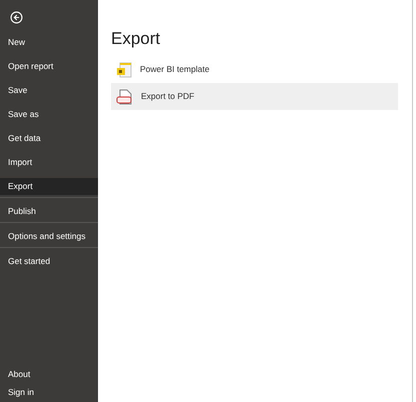 The height and width of the screenshot is (402, 416). Describe the element at coordinates (136, 39) in the screenshot. I see `page-title: Export` at that location.